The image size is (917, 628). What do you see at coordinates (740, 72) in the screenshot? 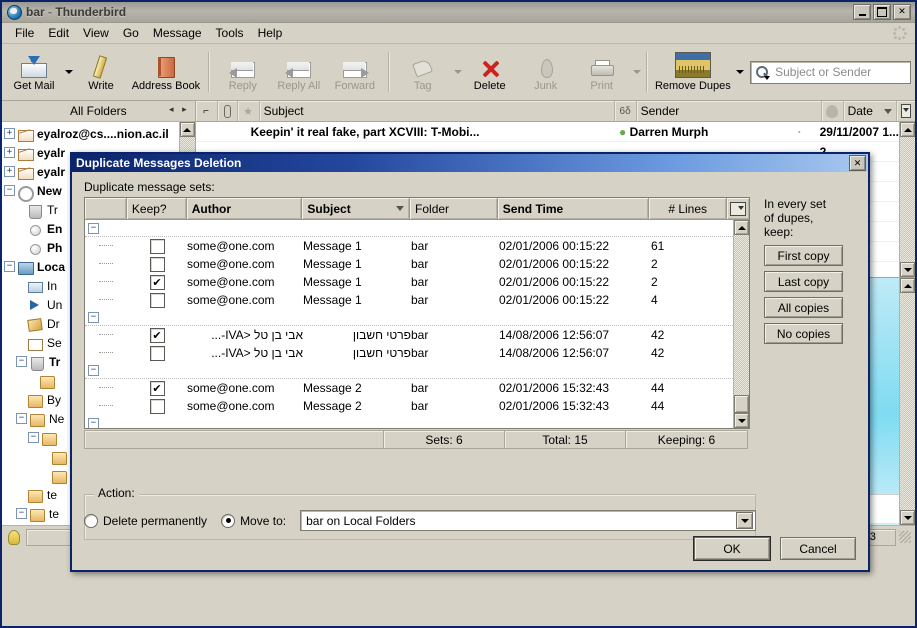
I see `remove-dupes-dropdown-icon` at bounding box center [740, 72].